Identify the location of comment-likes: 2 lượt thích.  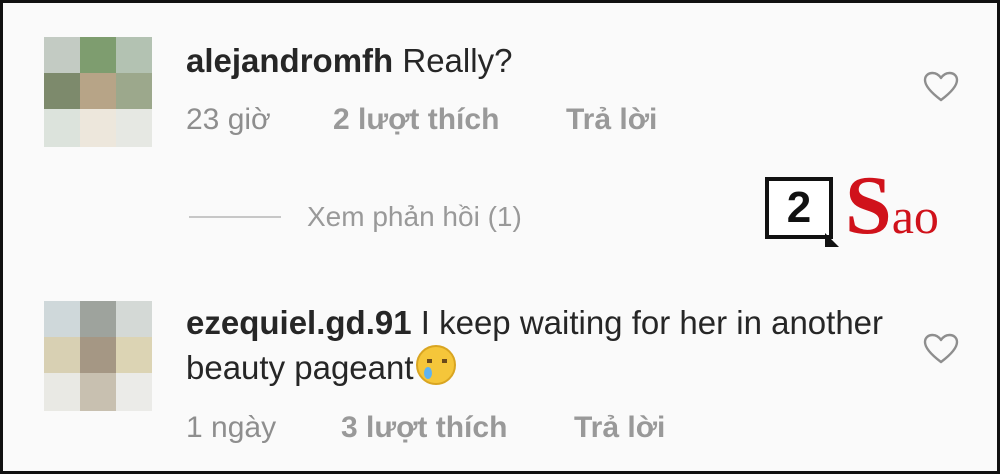
(449, 120).